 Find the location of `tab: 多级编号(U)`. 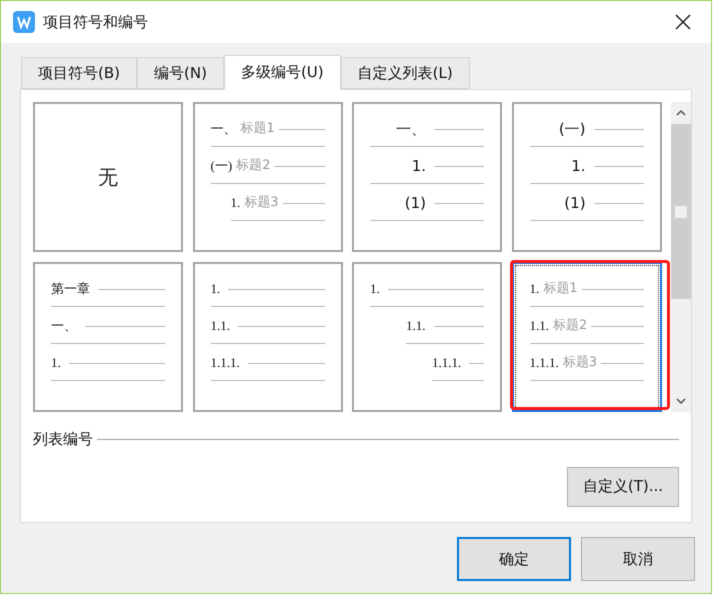

tab: 多级编号(U) is located at coordinates (282, 72).